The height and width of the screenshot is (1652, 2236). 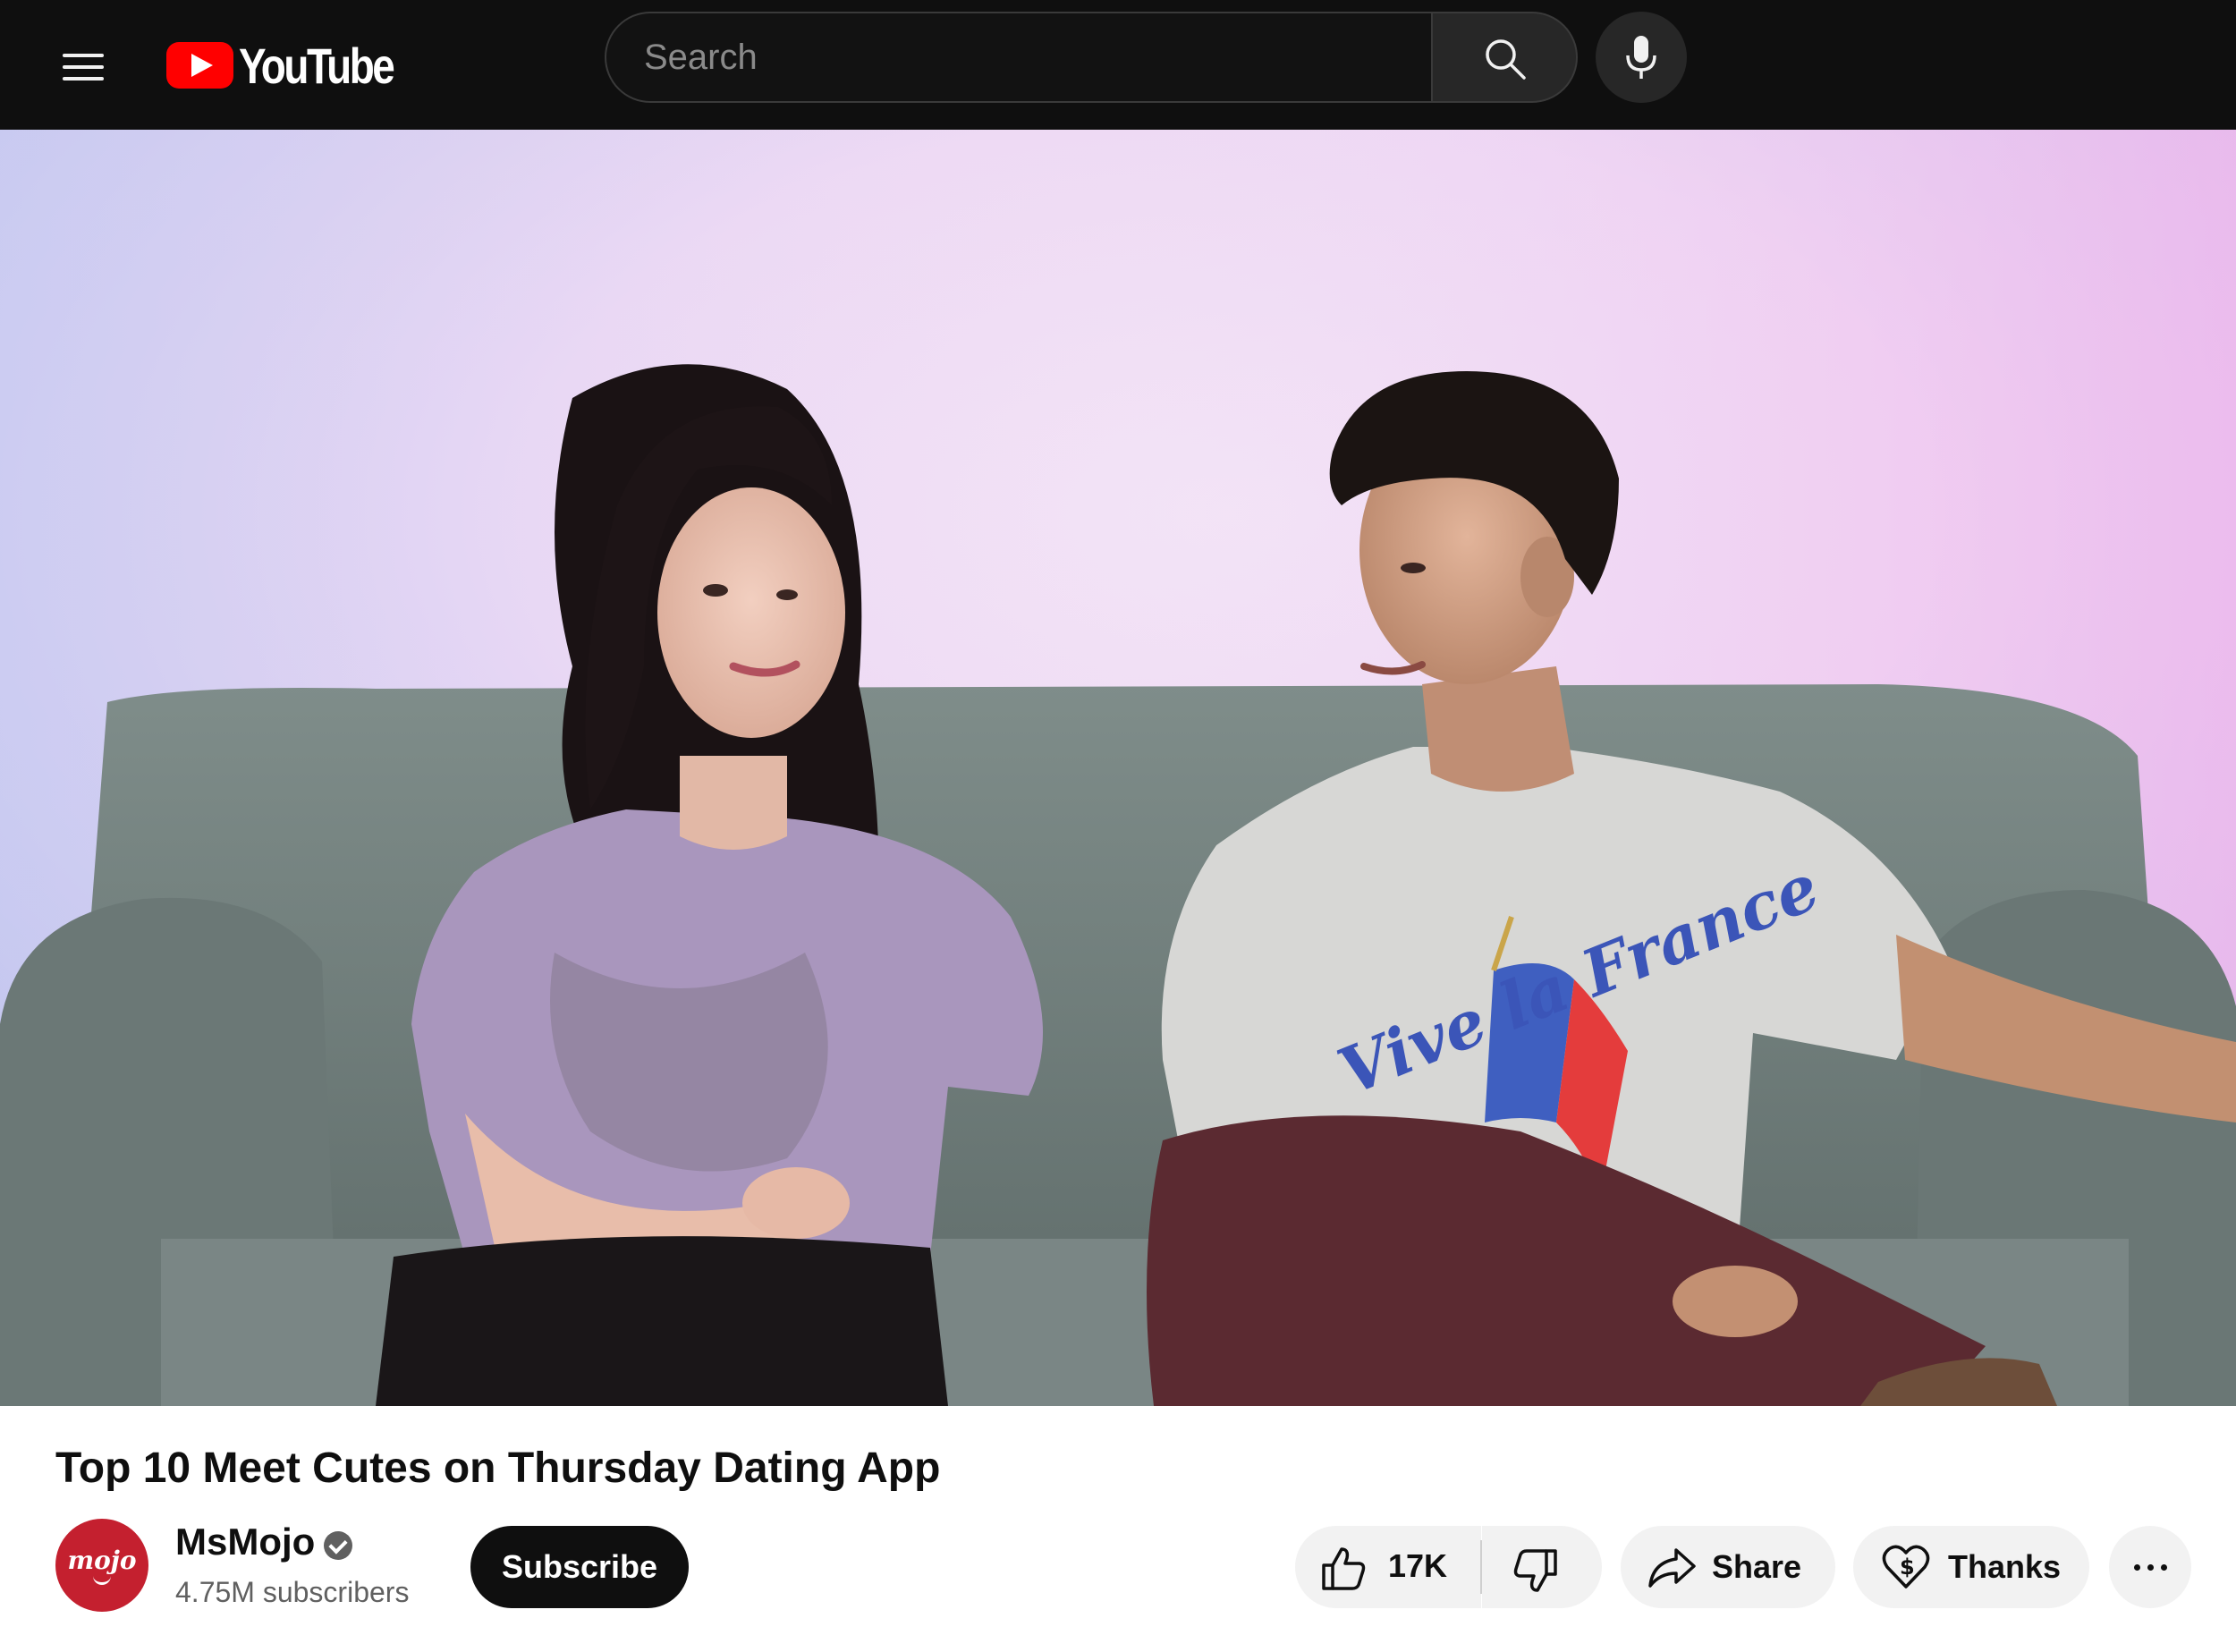 What do you see at coordinates (579, 1567) in the screenshot?
I see `subscribe-button: Subscribe` at bounding box center [579, 1567].